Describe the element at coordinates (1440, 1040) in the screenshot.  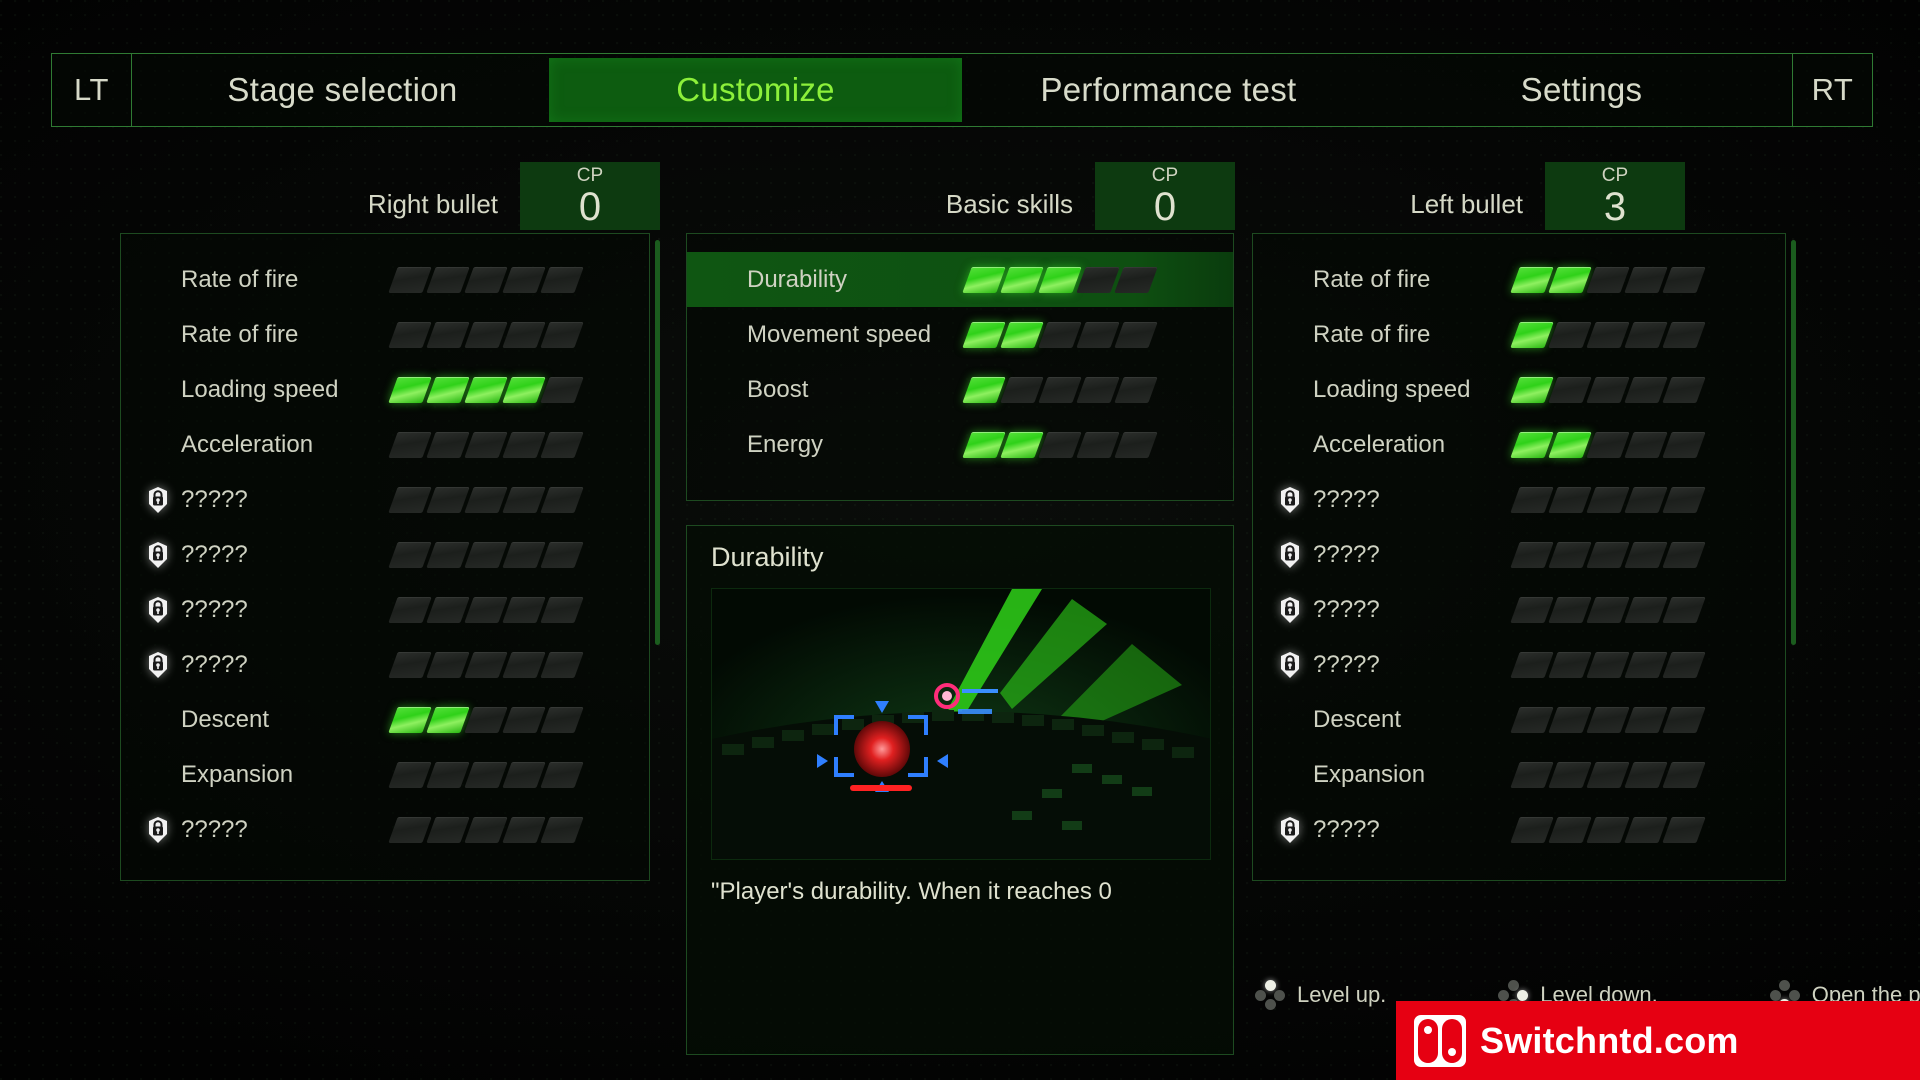
I see `switch-logo-icon` at that location.